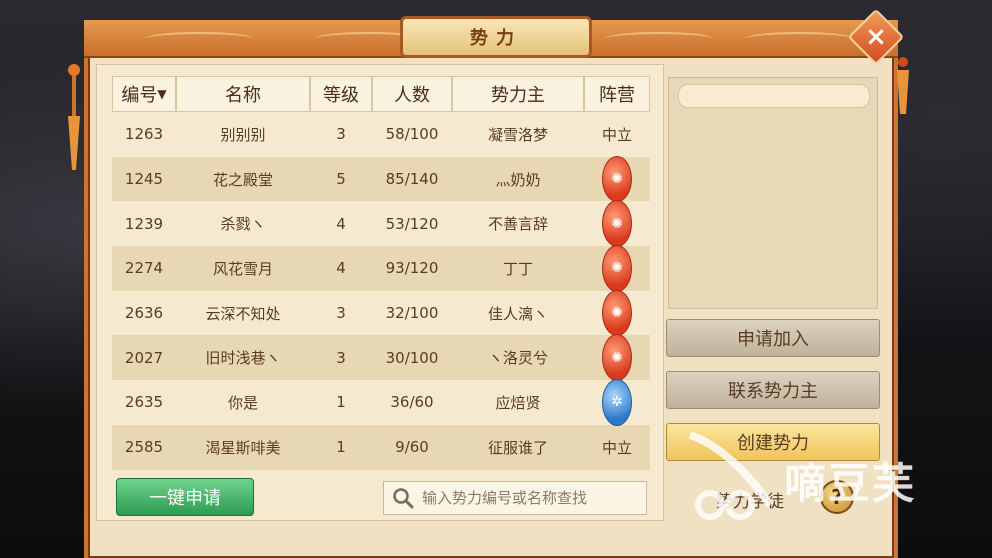 The height and width of the screenshot is (558, 992). What do you see at coordinates (242, 179) in the screenshot?
I see `row-name: 花之殿堂` at bounding box center [242, 179].